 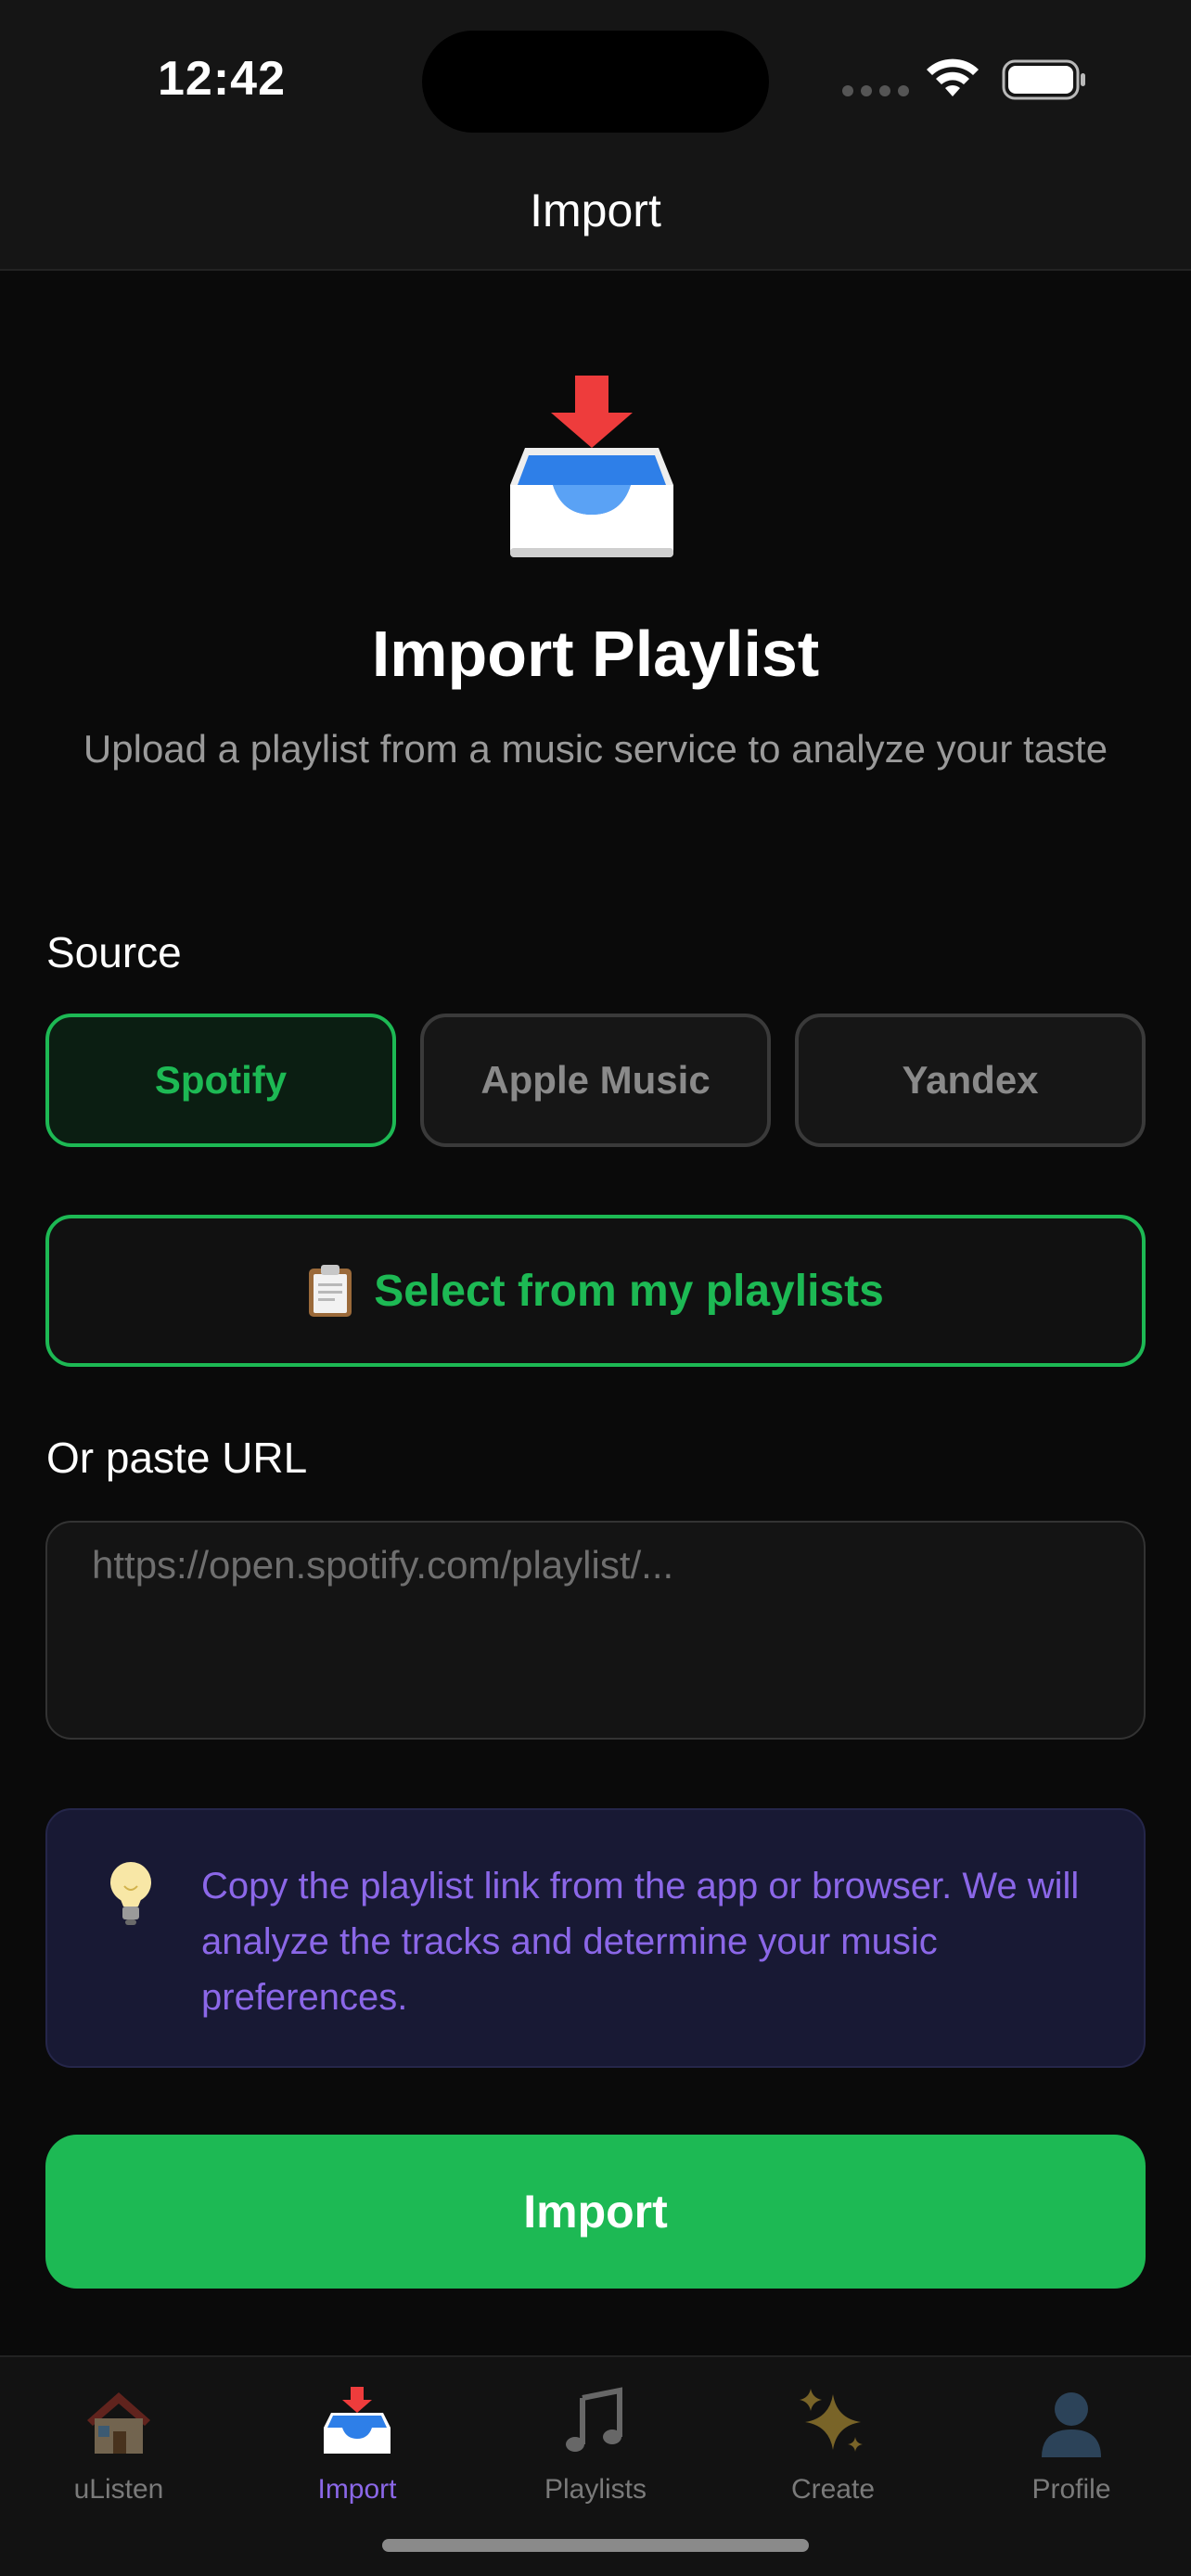 I want to click on tab-playlists: Playlists, so click(x=595, y=2446).